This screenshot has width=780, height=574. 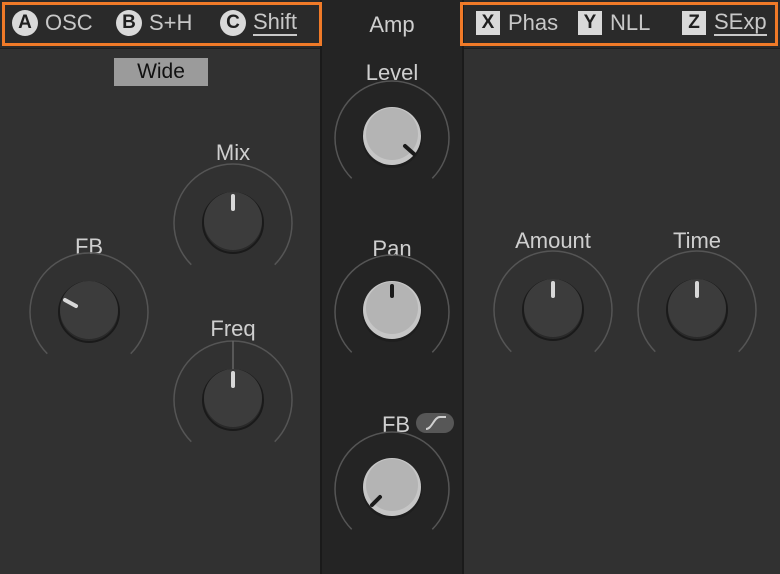 I want to click on left-tabs-highlight, so click(x=162, y=24).